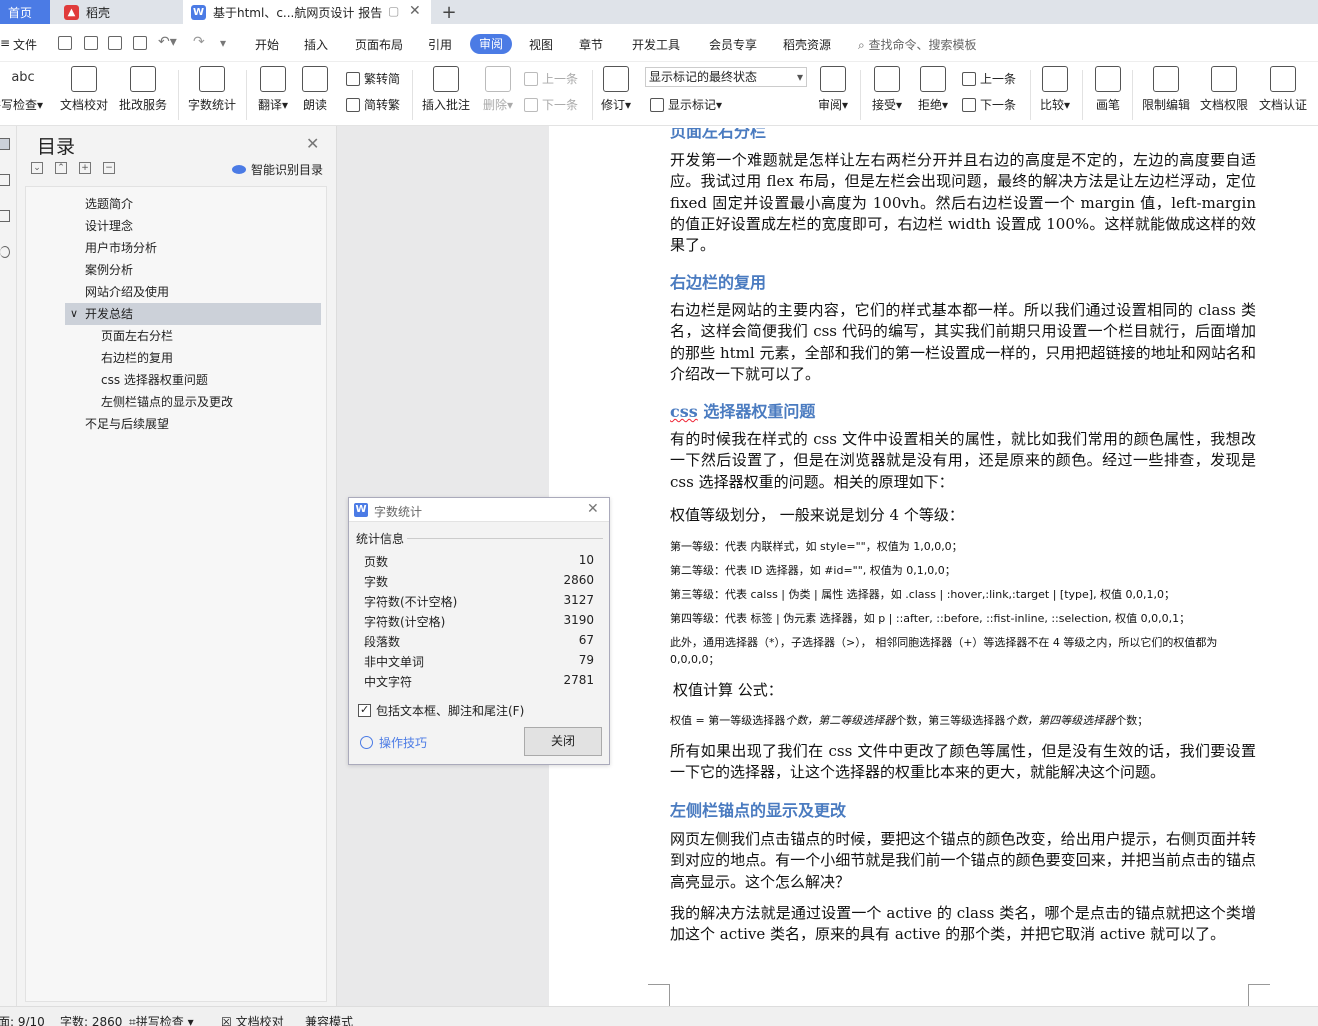  Describe the element at coordinates (989, 78) in the screenshot. I see `prev-change-button: 上一条` at that location.